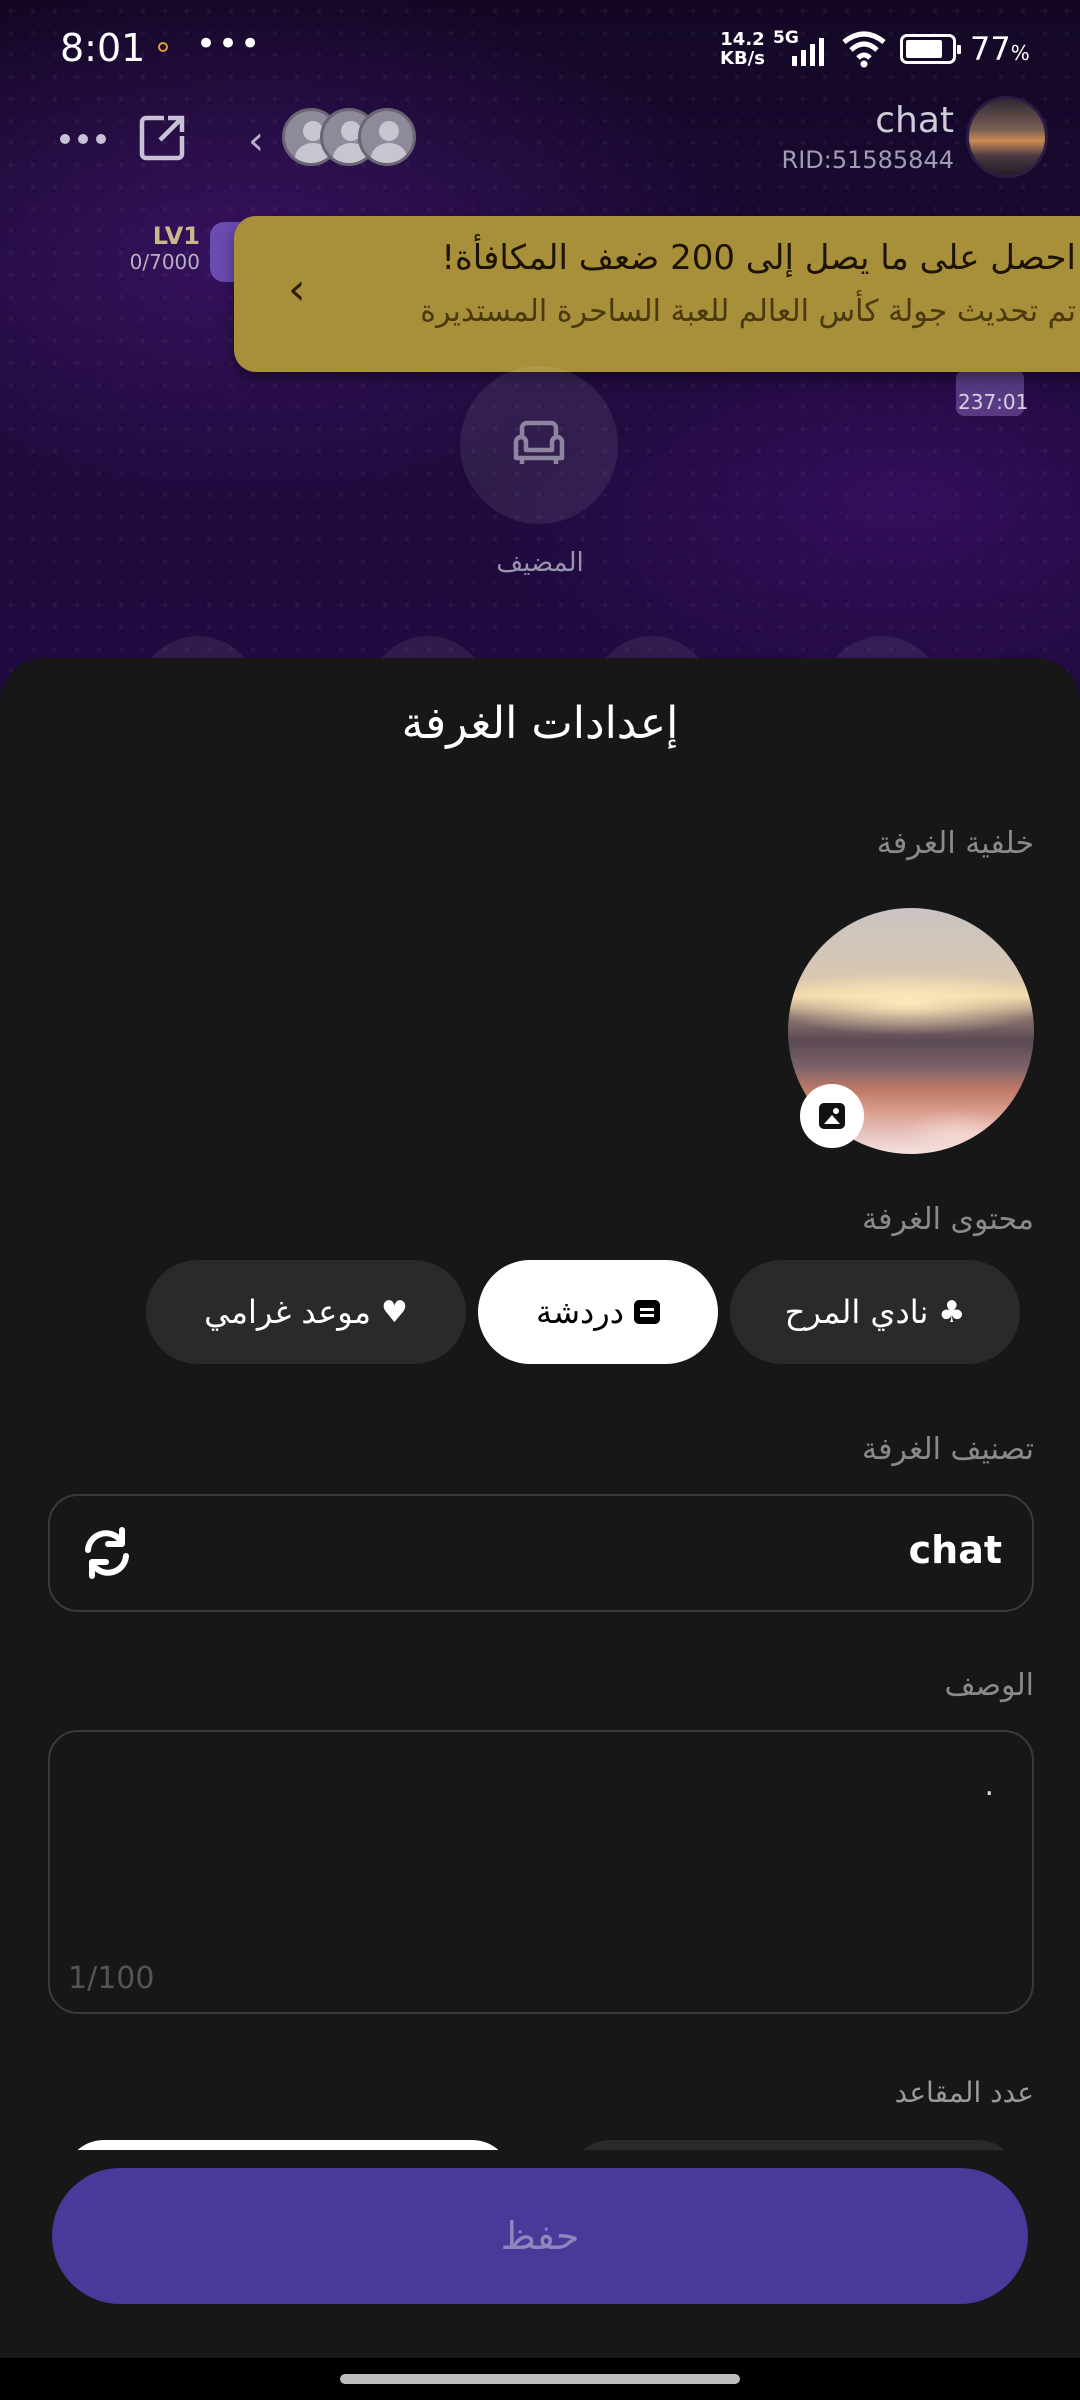 This screenshot has height=2400, width=1080. I want to click on change-background-button, so click(832, 1116).